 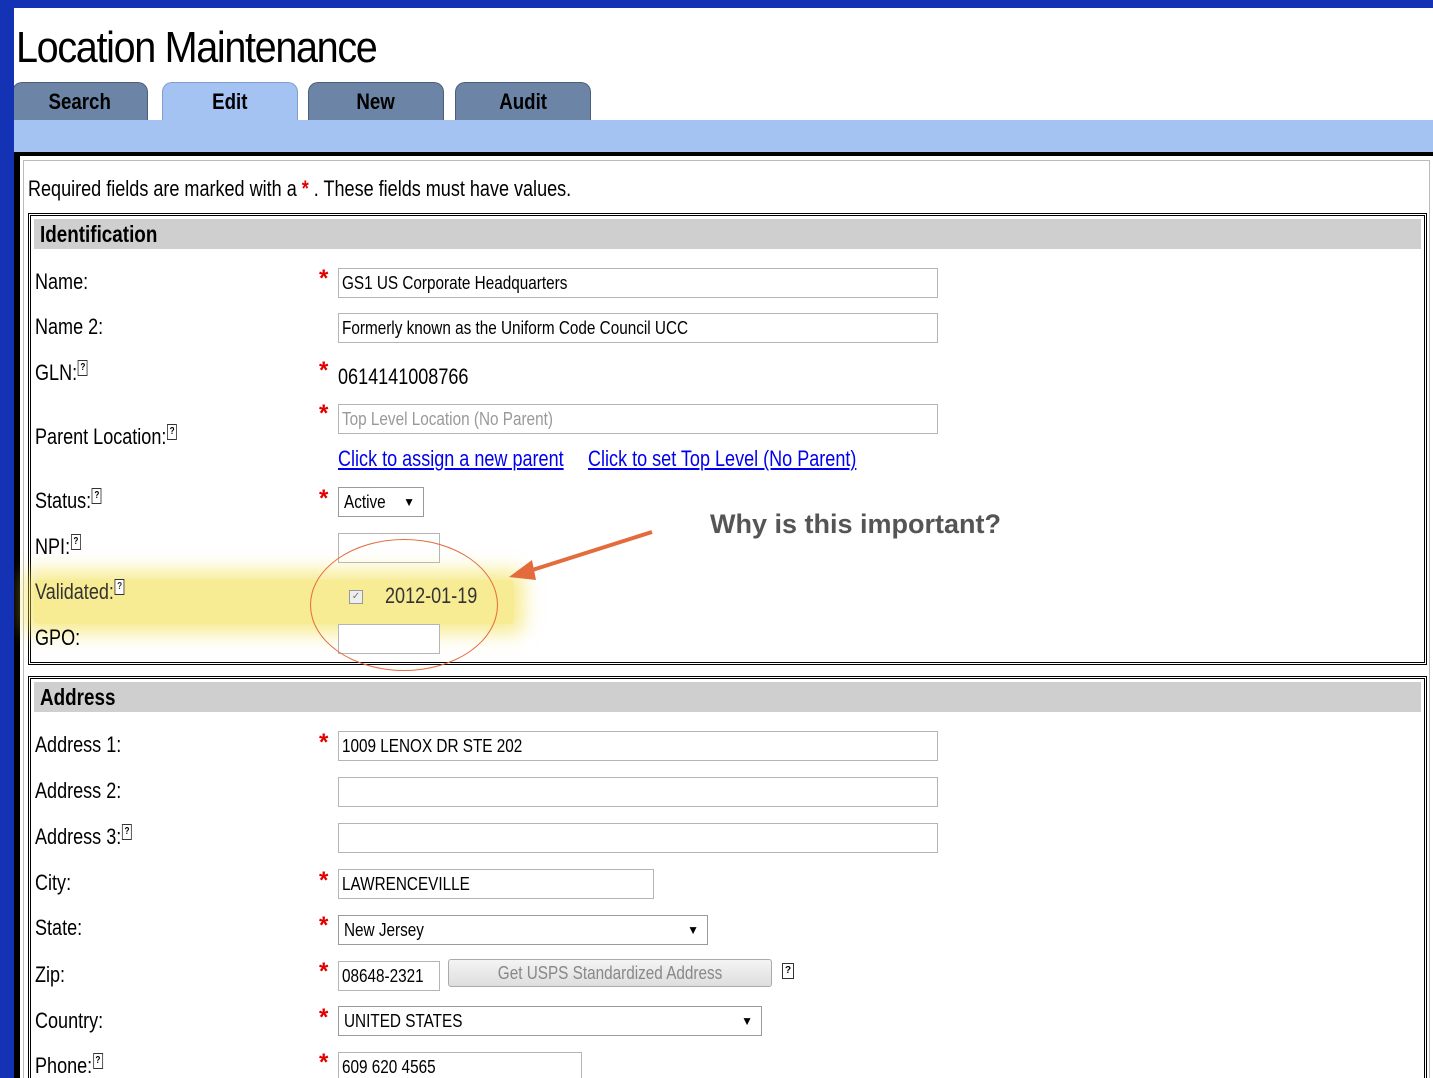 What do you see at coordinates (550, 1021) in the screenshot?
I see `country-select: UNITED STATES ▼` at bounding box center [550, 1021].